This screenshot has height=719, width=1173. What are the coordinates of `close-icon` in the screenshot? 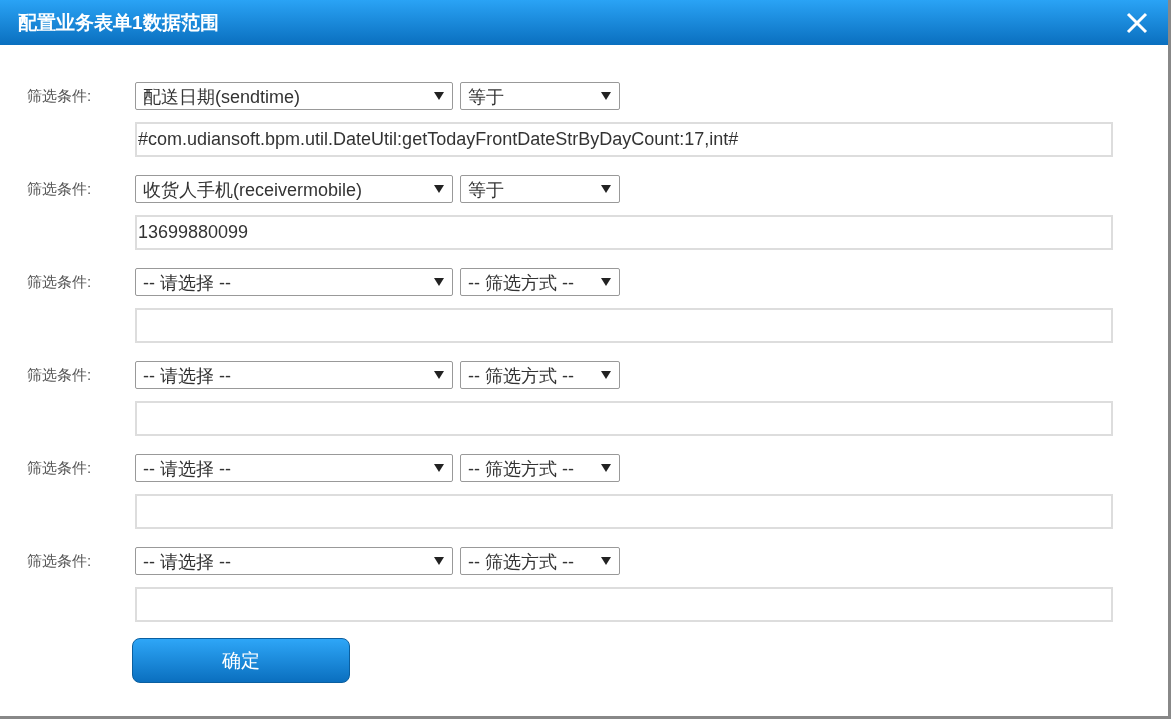 It's located at (1137, 22).